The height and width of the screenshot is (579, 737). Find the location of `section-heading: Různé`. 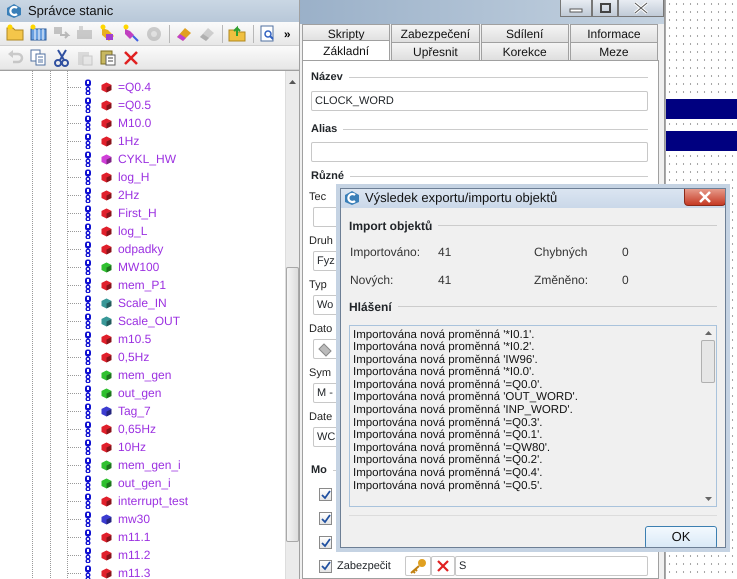

section-heading: Různé is located at coordinates (327, 176).